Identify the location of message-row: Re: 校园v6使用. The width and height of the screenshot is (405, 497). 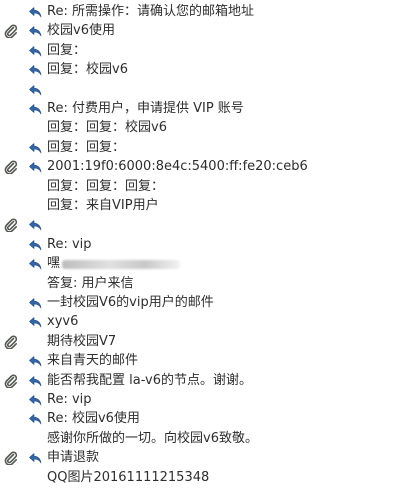
(202, 419).